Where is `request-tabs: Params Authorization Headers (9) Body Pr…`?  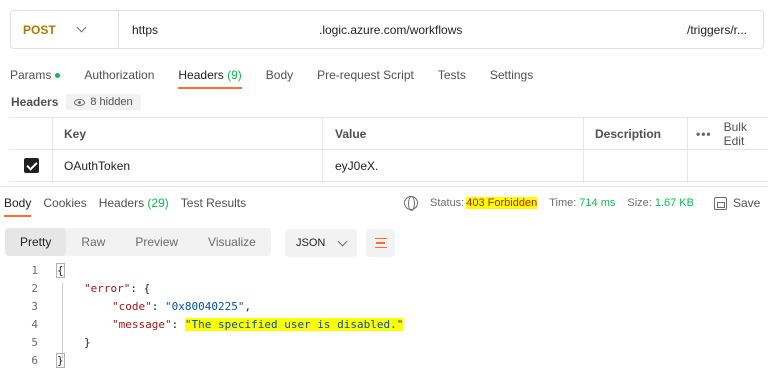
request-tabs: Params Authorization Headers (9) Body Pr… is located at coordinates (283, 76).